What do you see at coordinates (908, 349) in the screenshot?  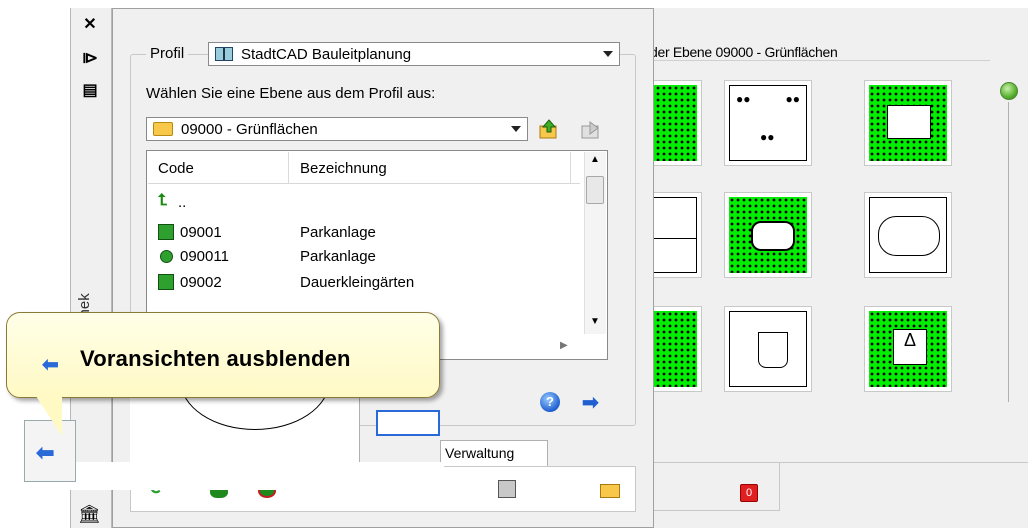 I see `preview-tile: Δ` at bounding box center [908, 349].